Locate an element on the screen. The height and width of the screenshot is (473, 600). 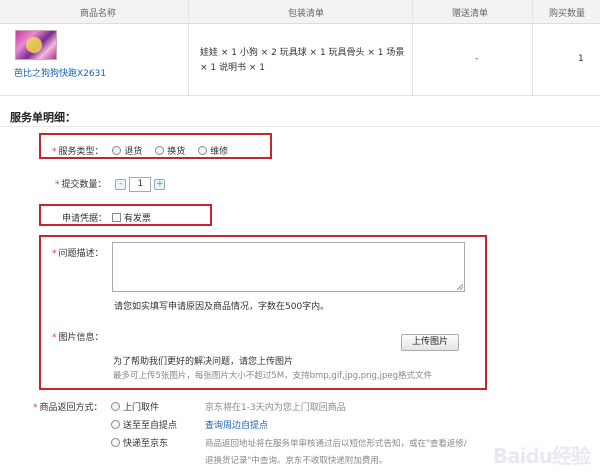
pickup-desc: 京东将在1-3天内为您上门取回商品 is located at coordinates (275, 408).